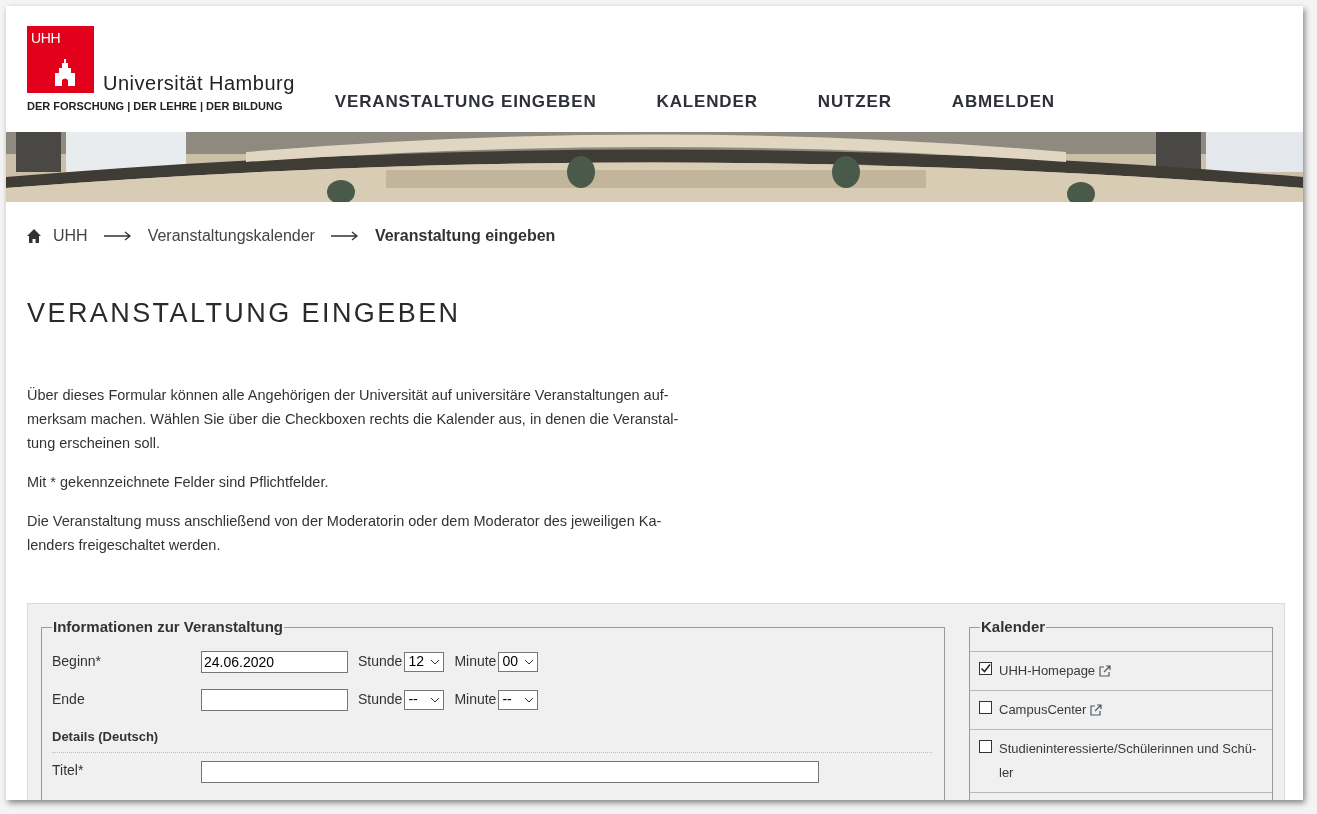  I want to click on nav-link: KALENDER, so click(707, 101).